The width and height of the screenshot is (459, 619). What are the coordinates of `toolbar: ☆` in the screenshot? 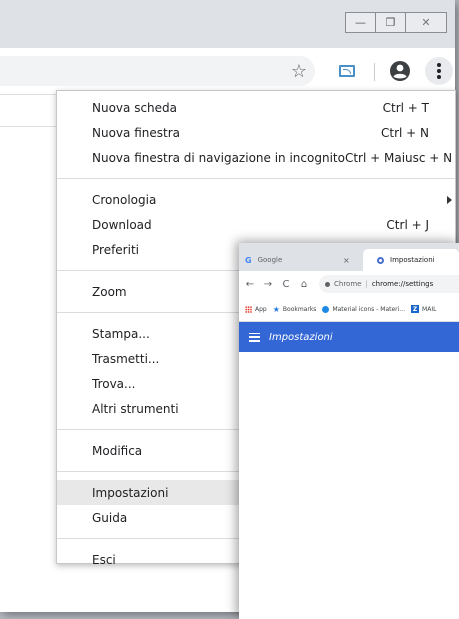 It's located at (227, 71).